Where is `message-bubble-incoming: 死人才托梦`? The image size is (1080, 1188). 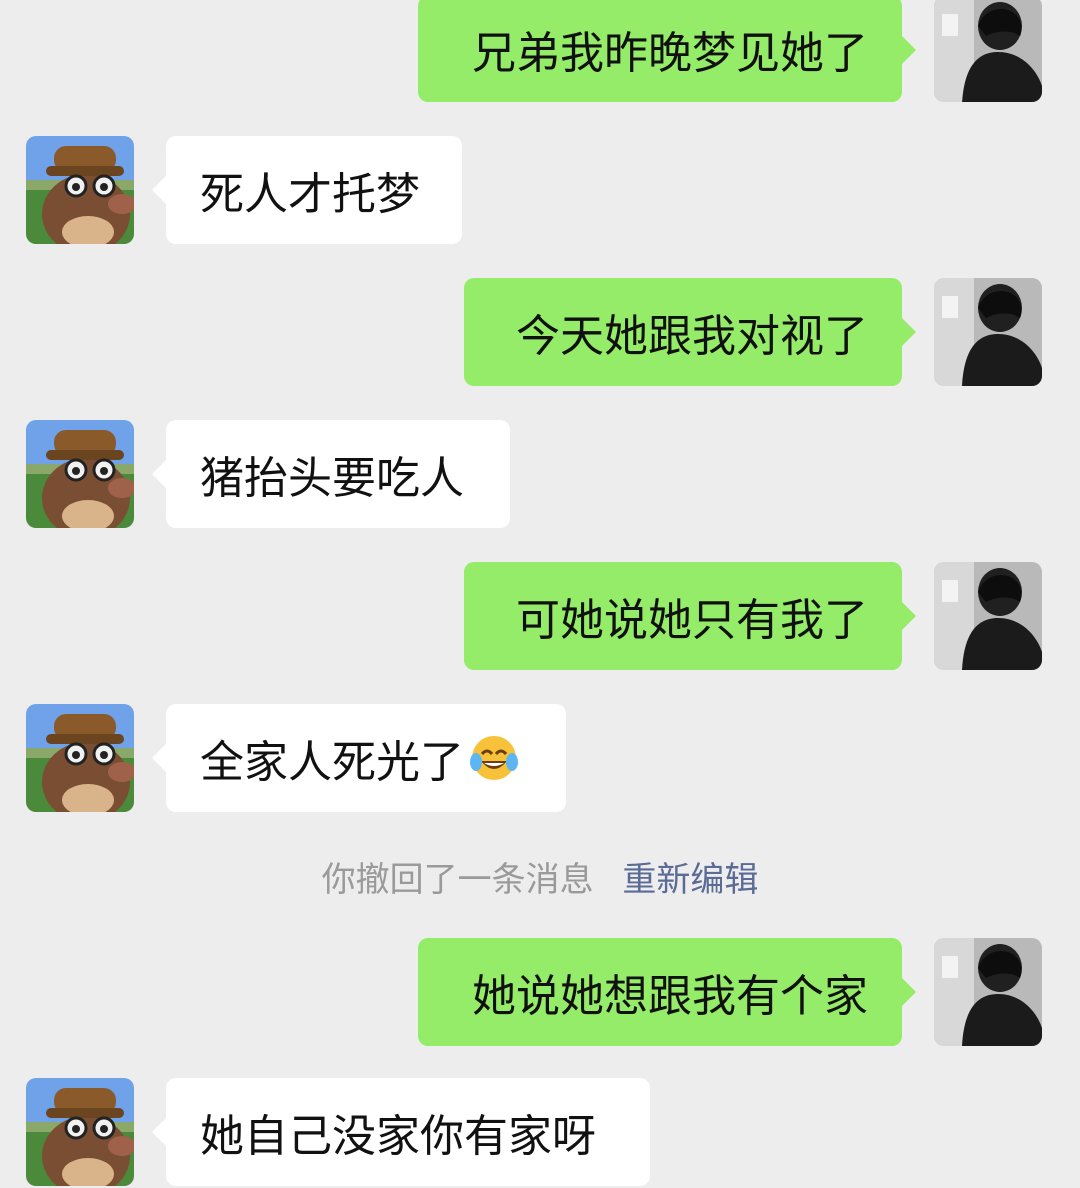
message-bubble-incoming: 死人才托梦 is located at coordinates (307, 190).